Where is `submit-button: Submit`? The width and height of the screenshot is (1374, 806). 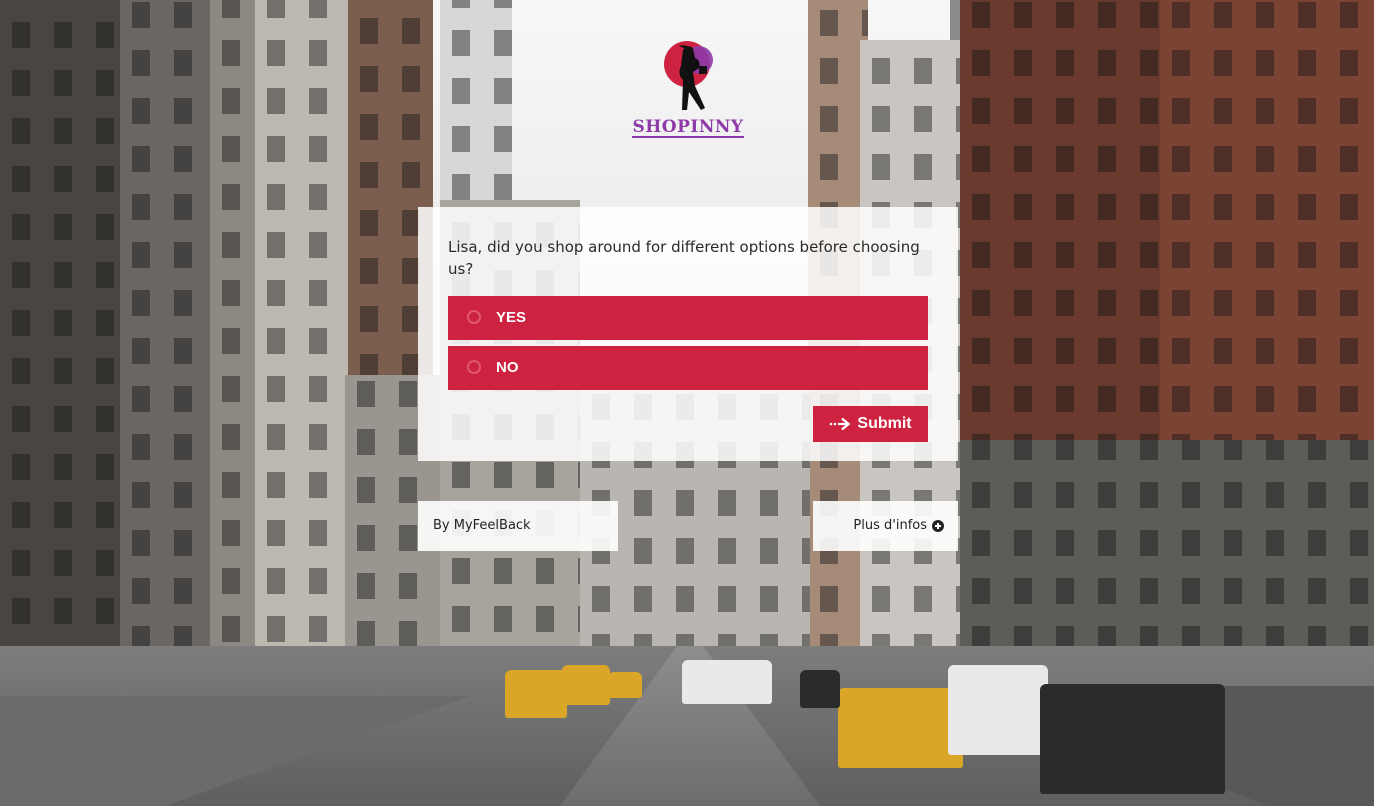 submit-button: Submit is located at coordinates (870, 424).